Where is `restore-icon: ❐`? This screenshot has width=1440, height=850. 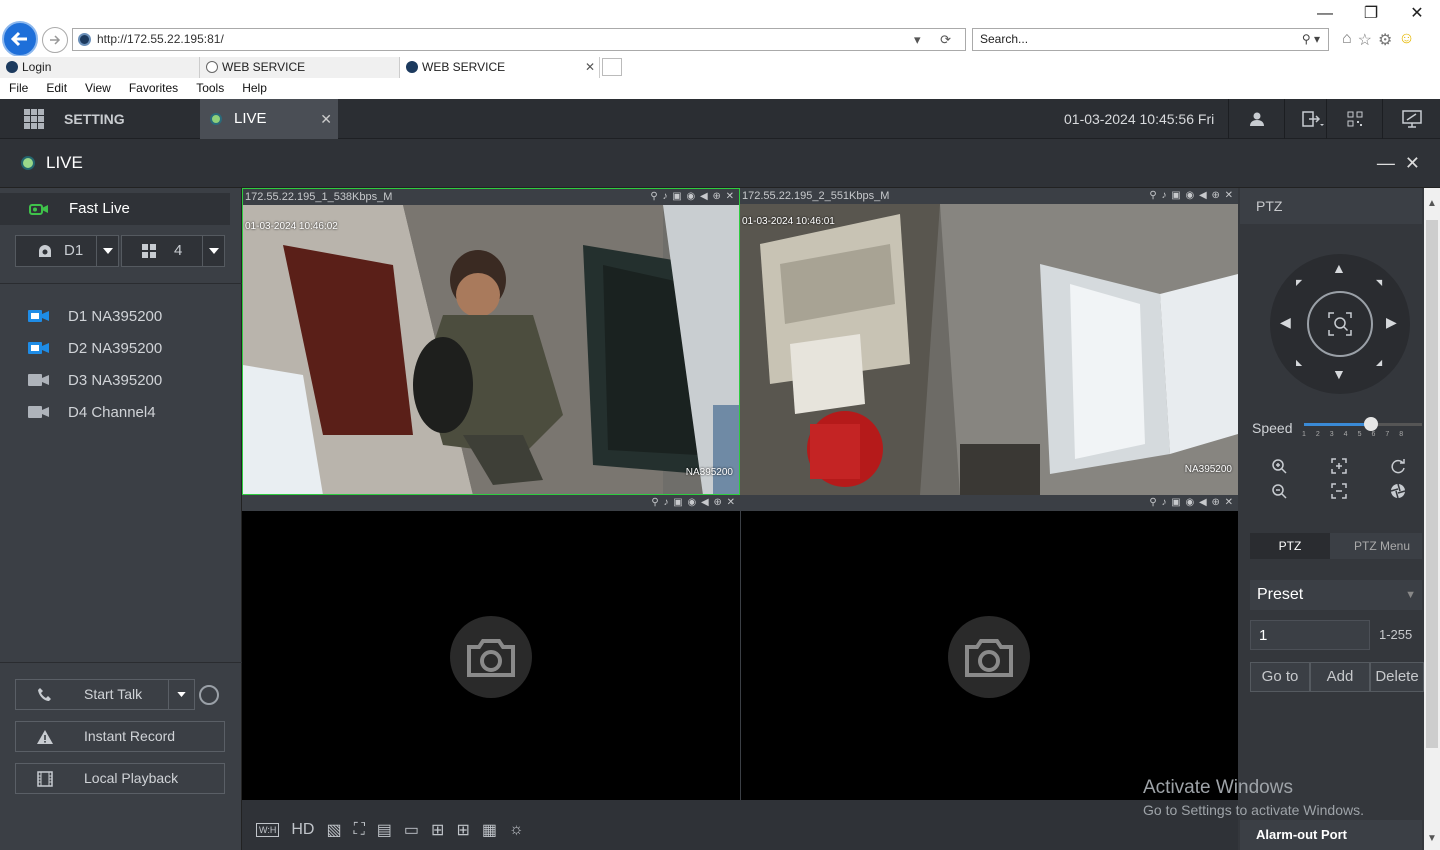
restore-icon: ❐ is located at coordinates (1371, 14).